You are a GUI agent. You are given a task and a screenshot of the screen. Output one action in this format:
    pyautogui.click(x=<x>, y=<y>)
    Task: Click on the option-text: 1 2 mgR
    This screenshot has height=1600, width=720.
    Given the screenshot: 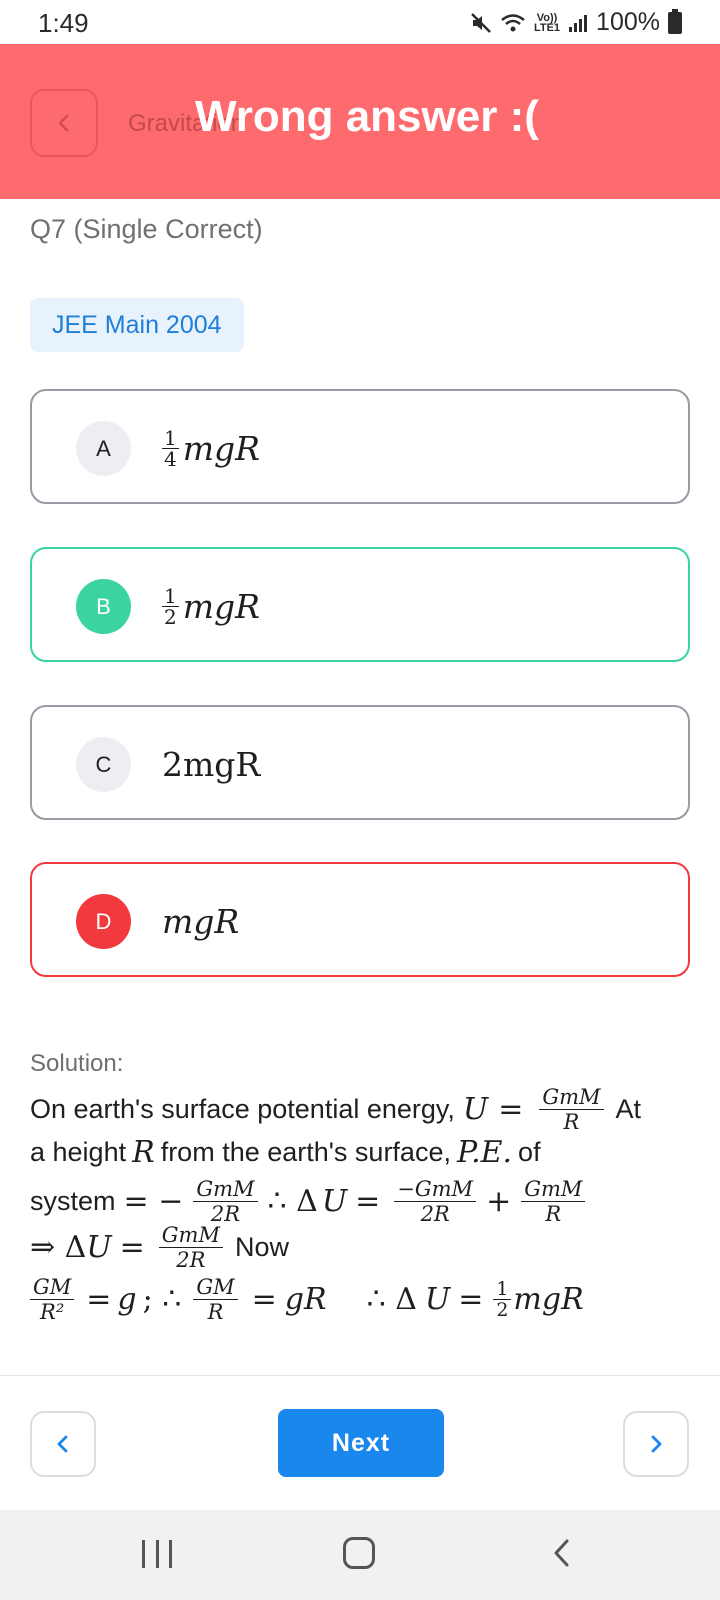 What is the action you would take?
    pyautogui.click(x=211, y=606)
    